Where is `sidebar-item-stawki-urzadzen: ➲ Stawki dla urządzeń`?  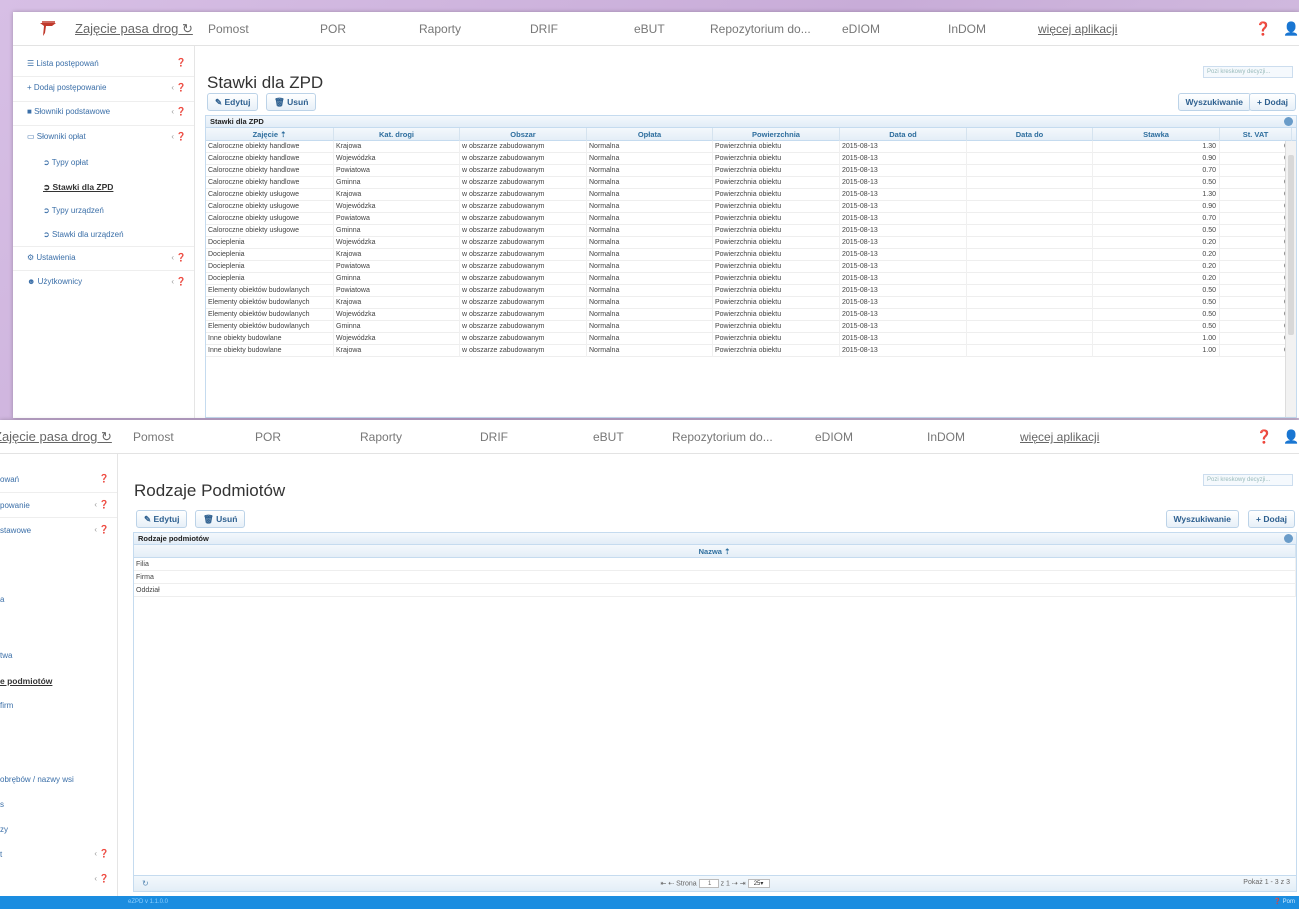 sidebar-item-stawki-urzadzen: ➲ Stawki dla urządzeń is located at coordinates (83, 234).